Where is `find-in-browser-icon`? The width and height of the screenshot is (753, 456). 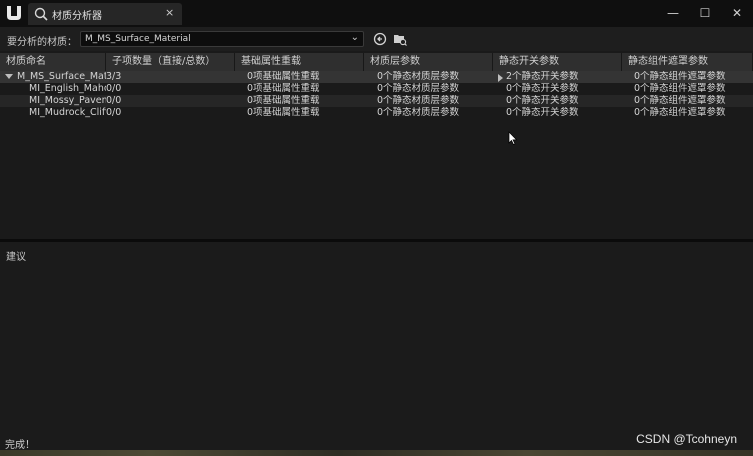
find-in-browser-icon is located at coordinates (400, 39).